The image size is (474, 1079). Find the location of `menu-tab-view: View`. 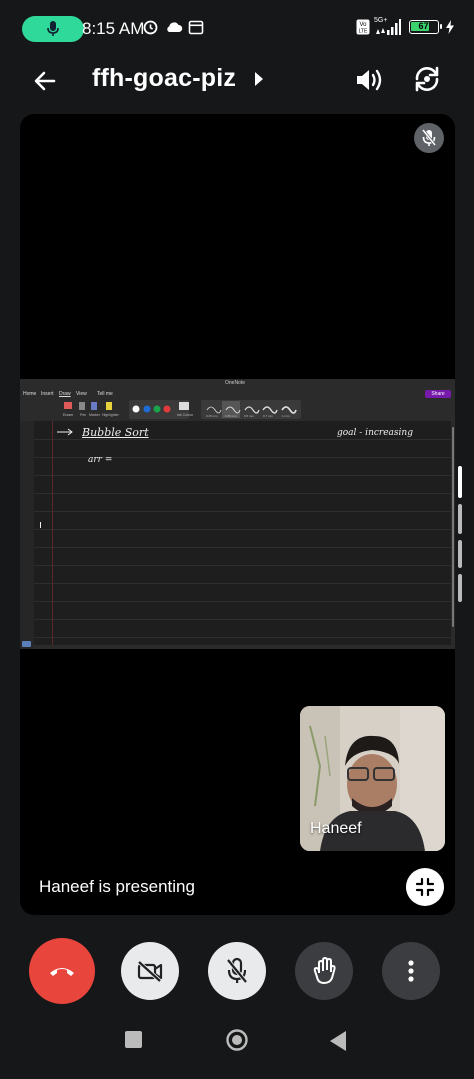

menu-tab-view: View is located at coordinates (81, 394).